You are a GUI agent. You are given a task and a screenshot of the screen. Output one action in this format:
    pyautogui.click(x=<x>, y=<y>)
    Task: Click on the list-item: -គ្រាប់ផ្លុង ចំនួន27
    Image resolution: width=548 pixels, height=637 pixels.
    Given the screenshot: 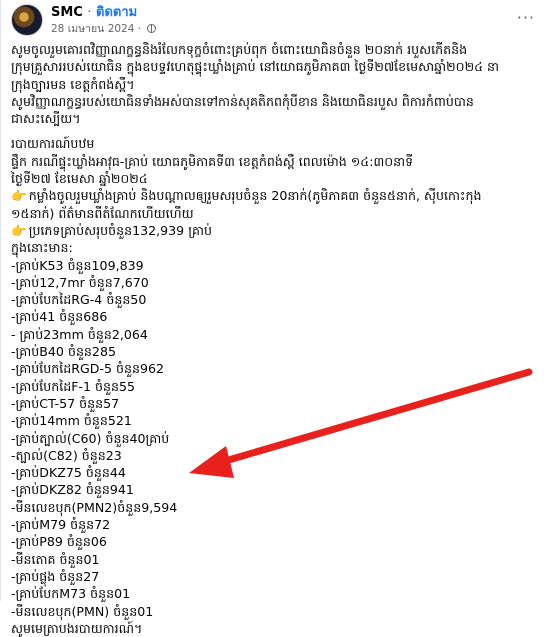 What is the action you would take?
    pyautogui.click(x=55, y=576)
    